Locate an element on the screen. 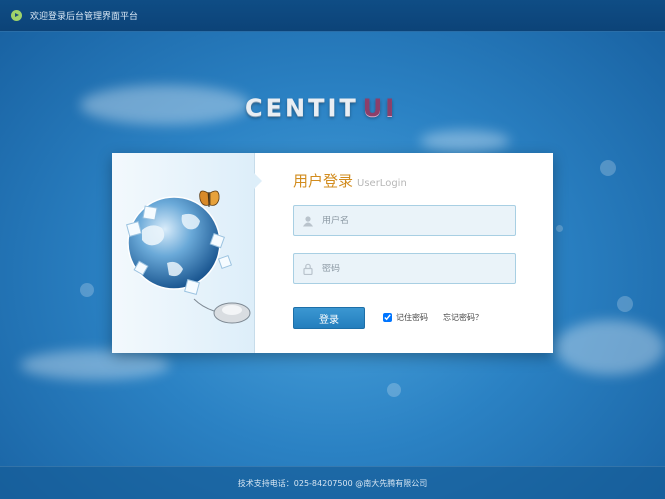  logo: CENTIT UI is located at coordinates (321, 108).